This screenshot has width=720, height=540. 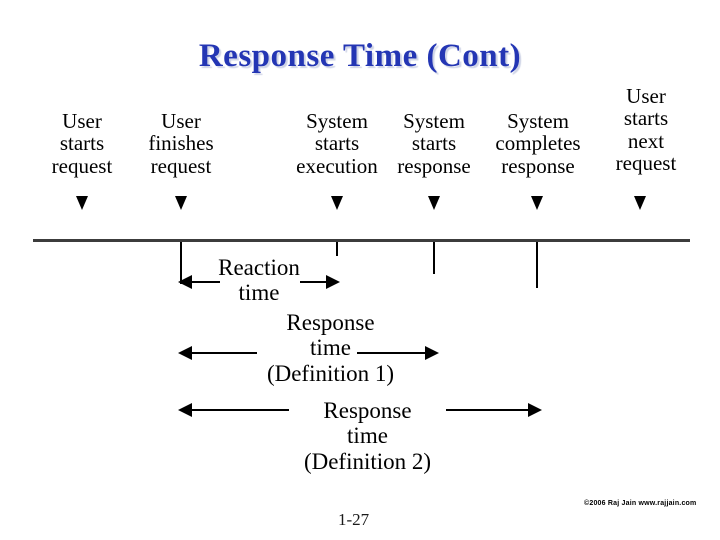 What do you see at coordinates (185, 282) in the screenshot?
I see `reaction-time-arrowhead-left` at bounding box center [185, 282].